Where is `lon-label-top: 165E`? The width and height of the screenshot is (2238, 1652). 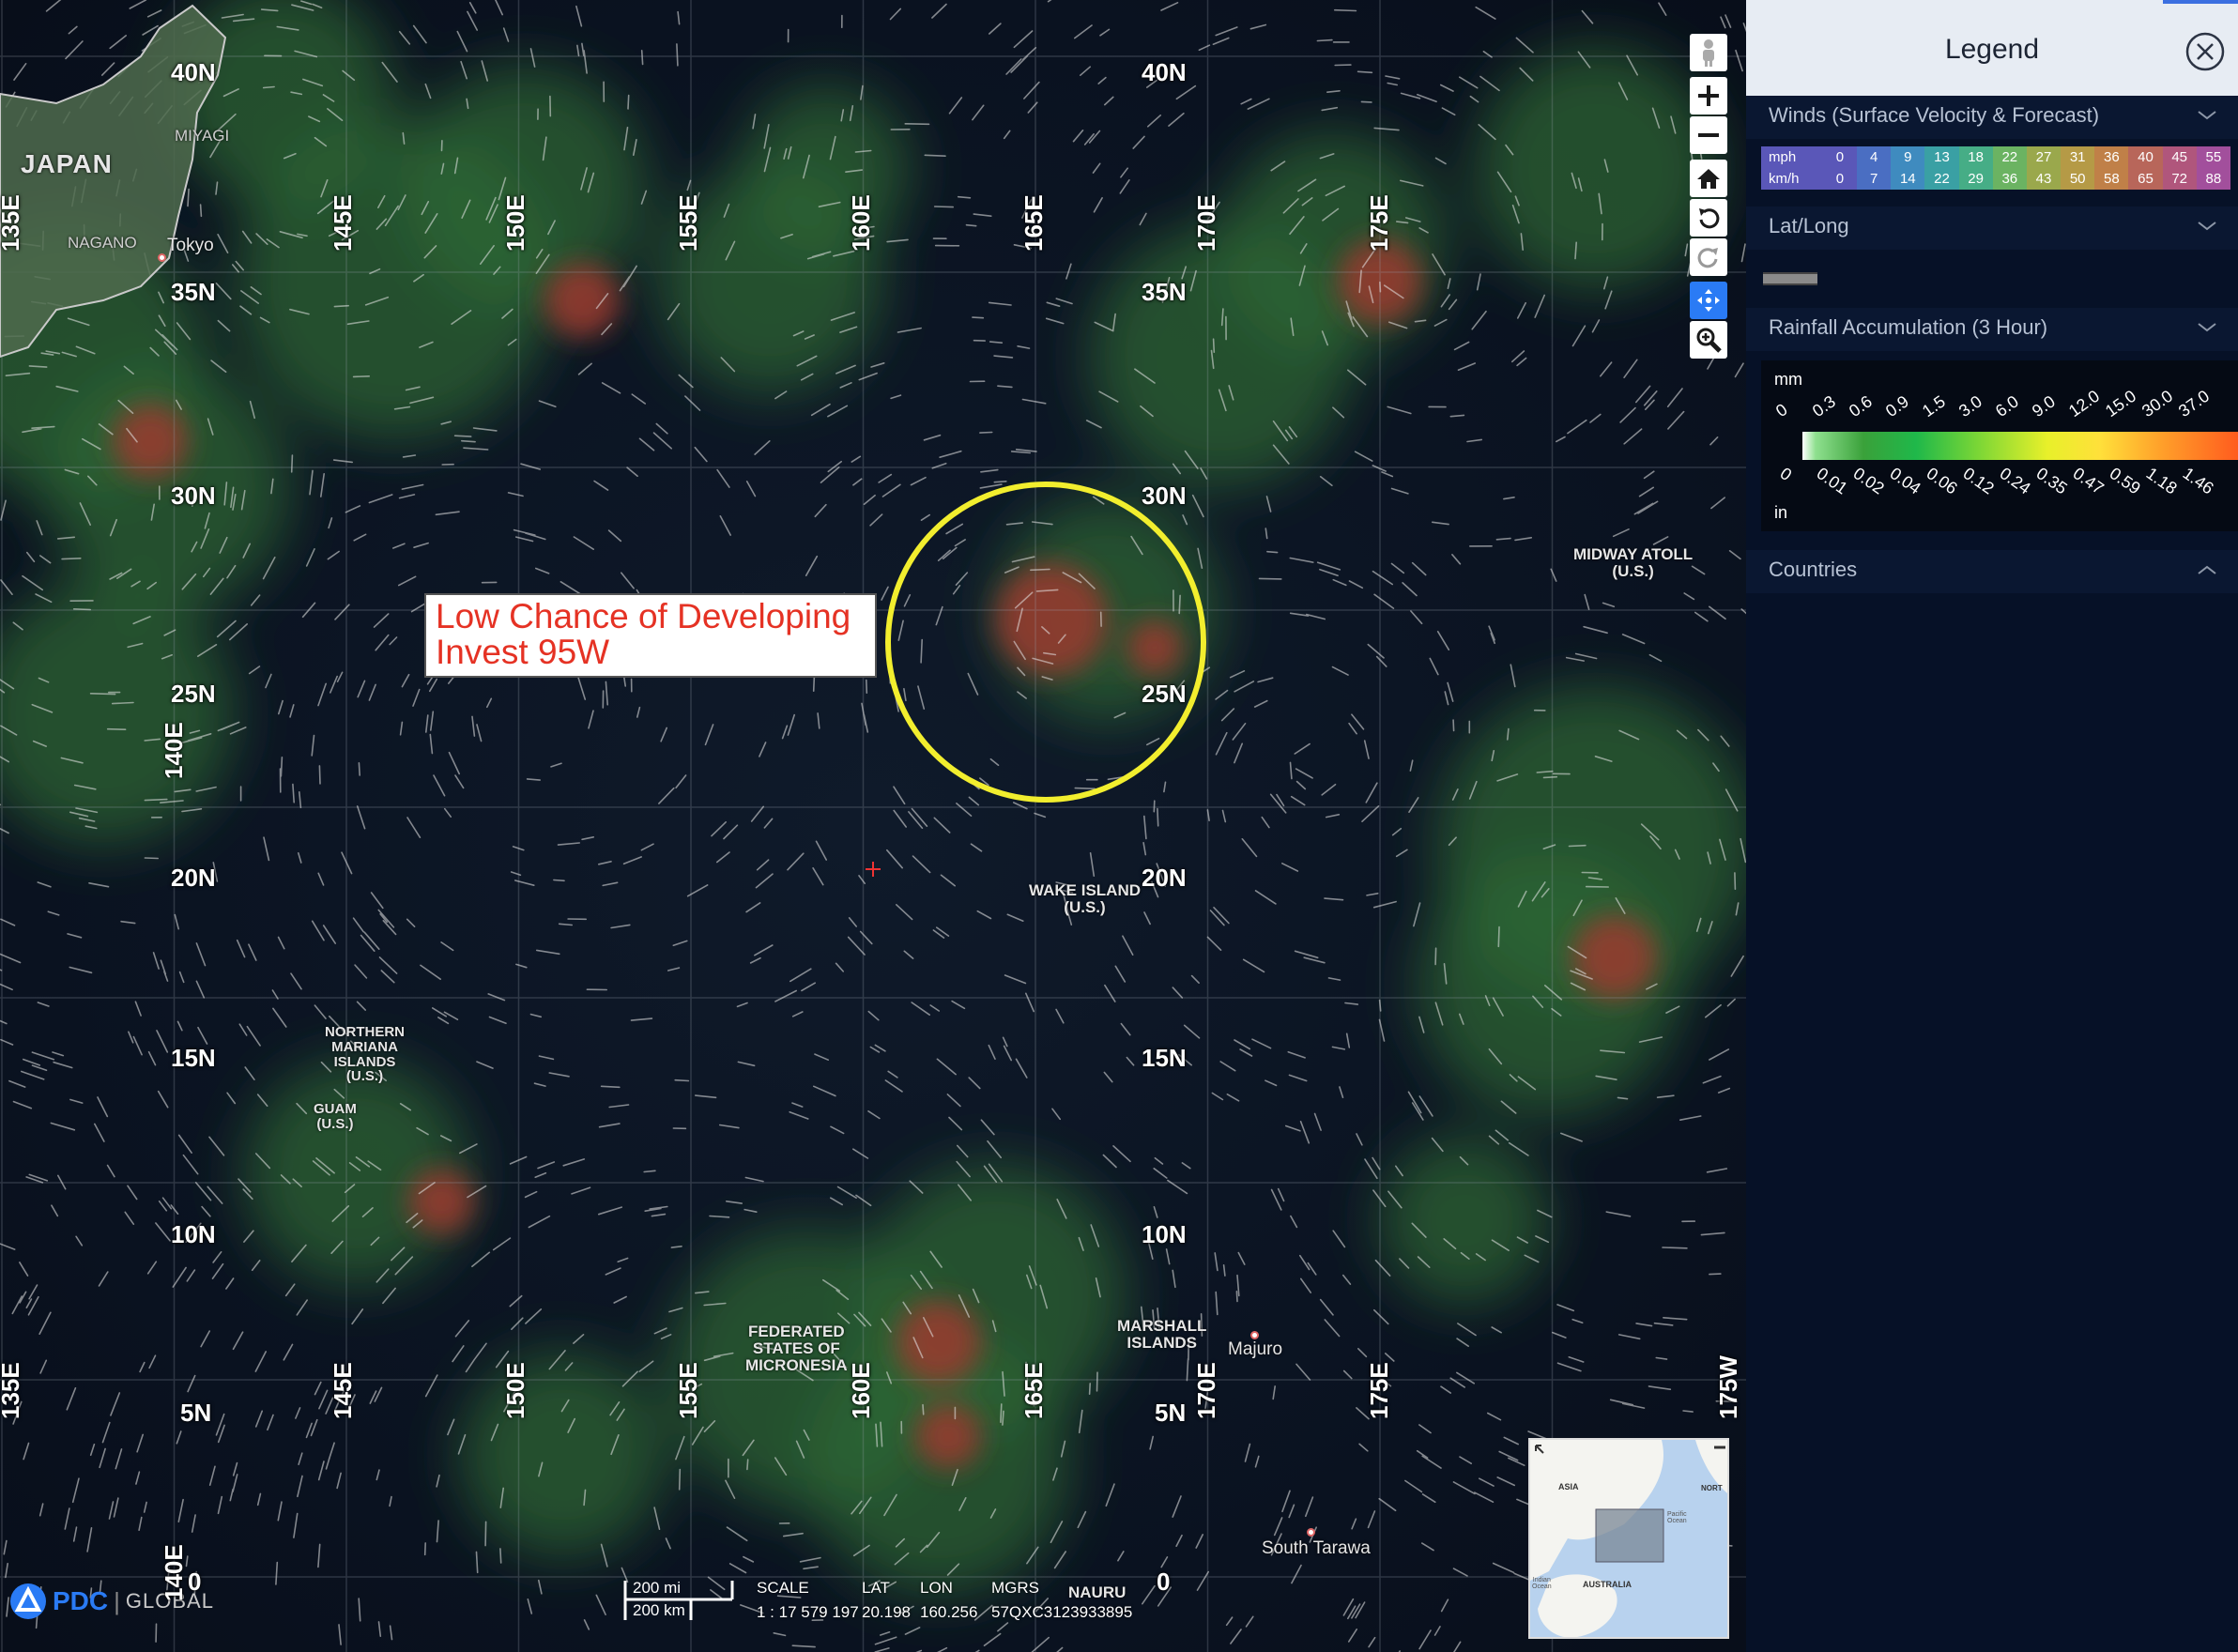 lon-label-top: 165E is located at coordinates (1033, 223).